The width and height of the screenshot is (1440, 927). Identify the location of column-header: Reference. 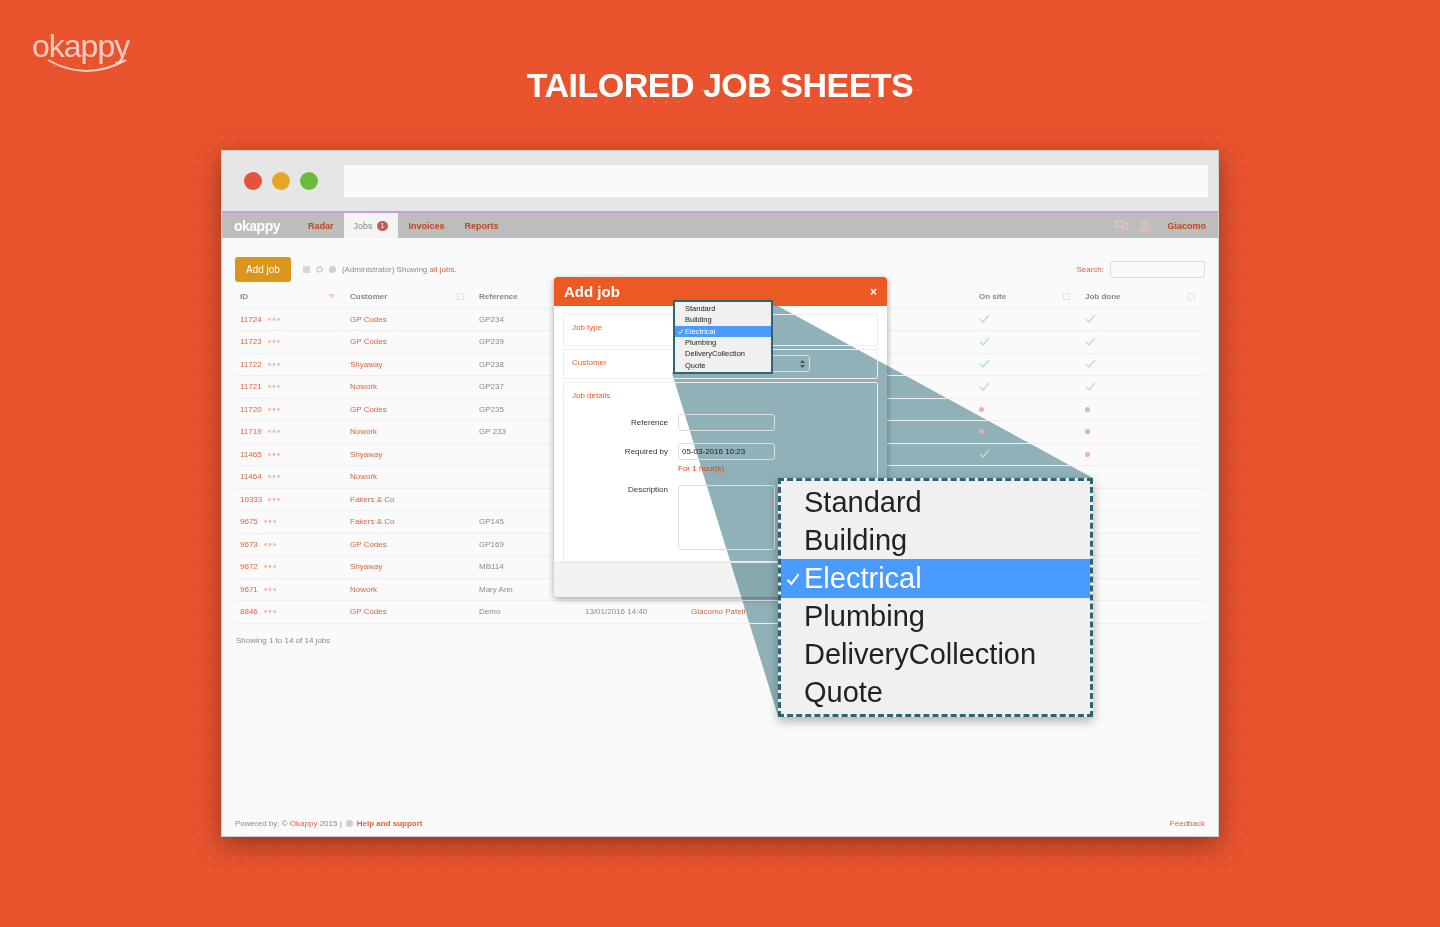
(496, 297).